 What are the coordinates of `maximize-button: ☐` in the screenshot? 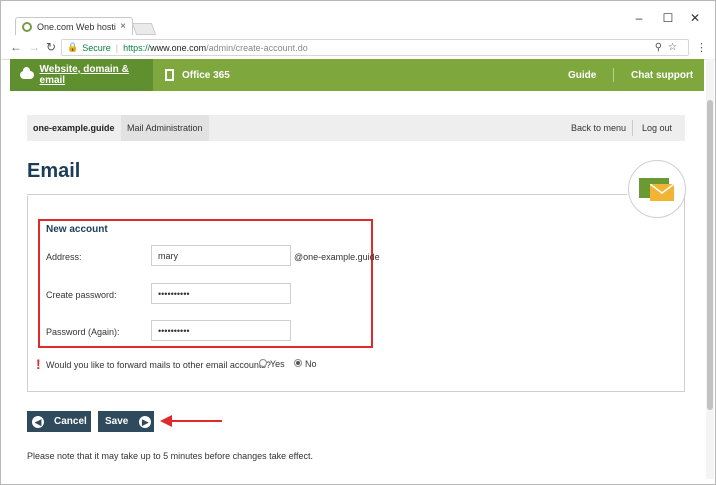 It's located at (668, 18).